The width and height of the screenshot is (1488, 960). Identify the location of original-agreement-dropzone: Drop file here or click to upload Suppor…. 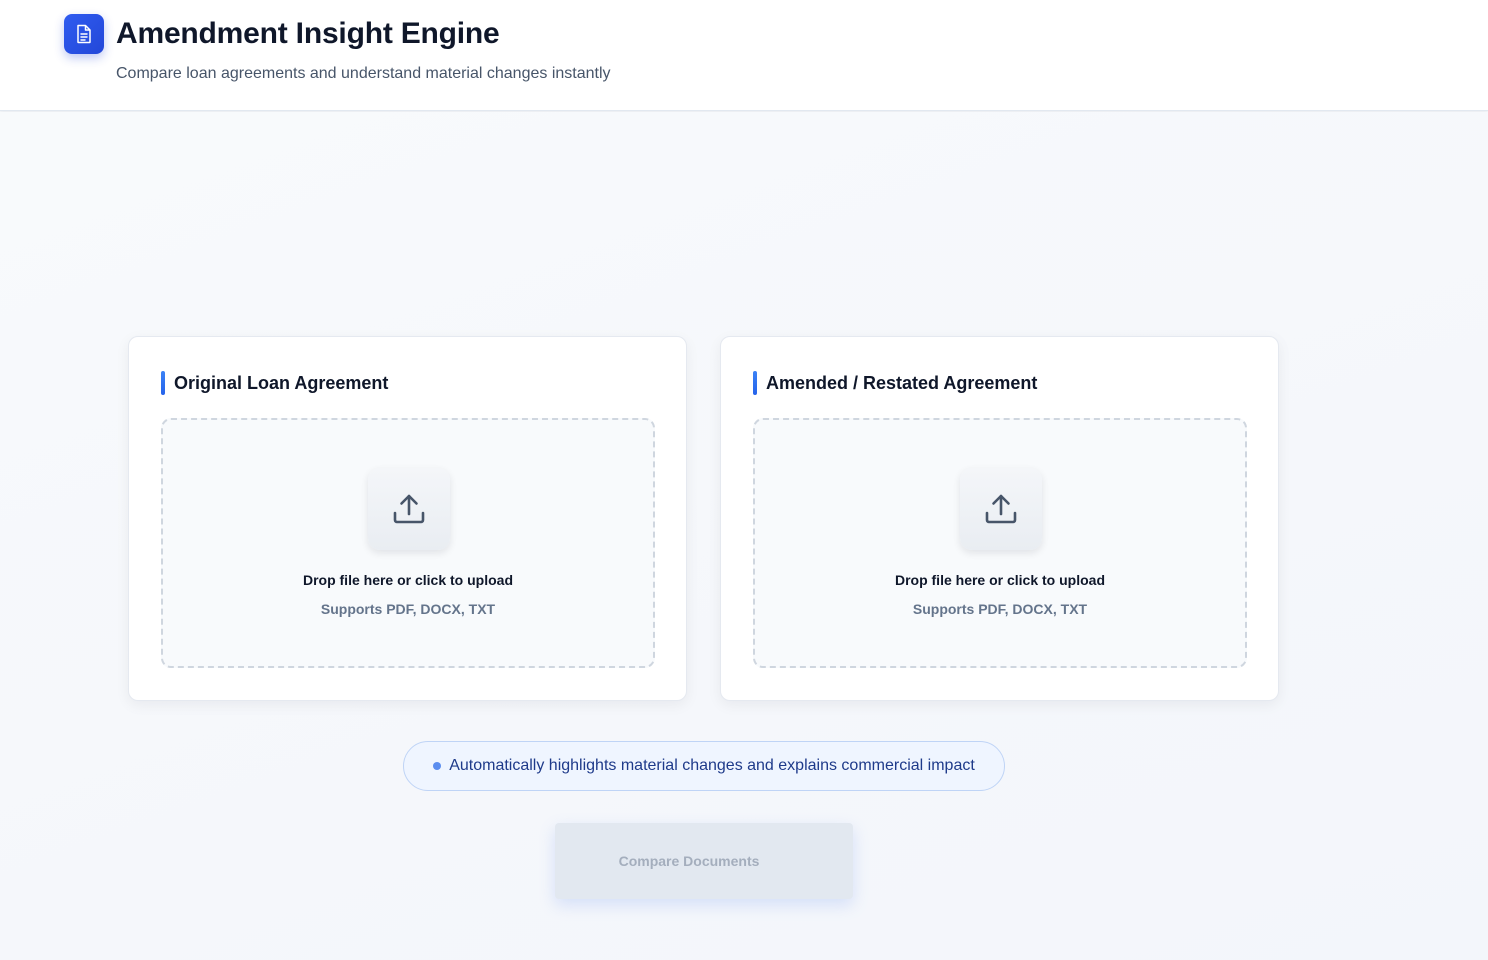
(408, 543).